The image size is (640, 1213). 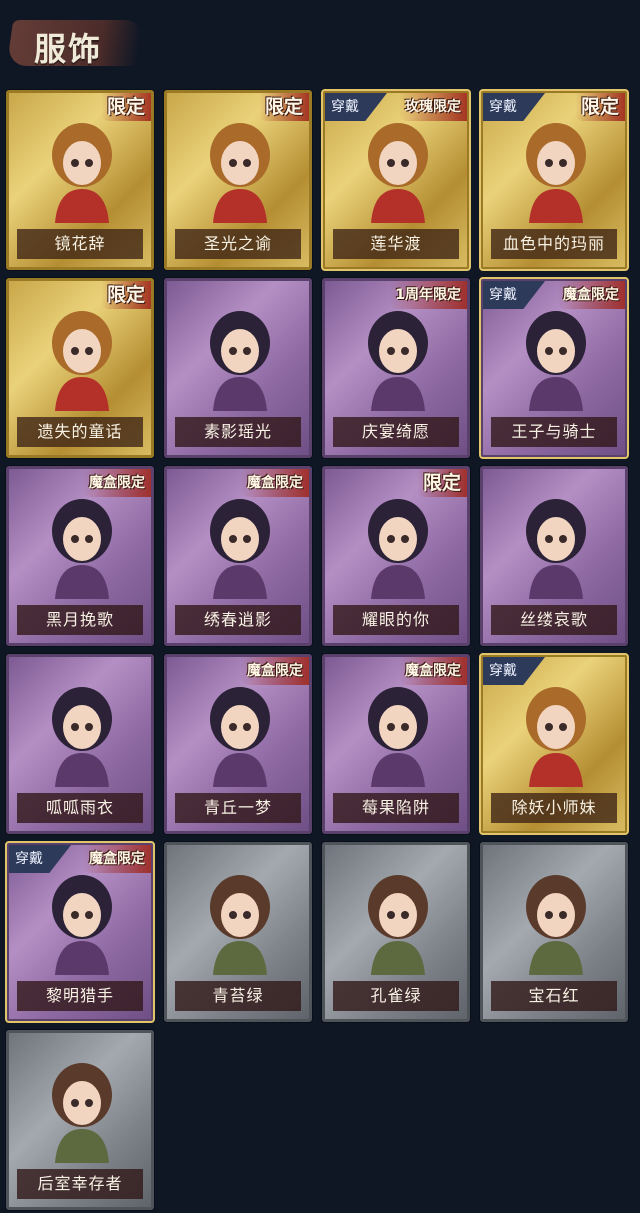 What do you see at coordinates (238, 996) in the screenshot?
I see `costume-name: 青苔绿` at bounding box center [238, 996].